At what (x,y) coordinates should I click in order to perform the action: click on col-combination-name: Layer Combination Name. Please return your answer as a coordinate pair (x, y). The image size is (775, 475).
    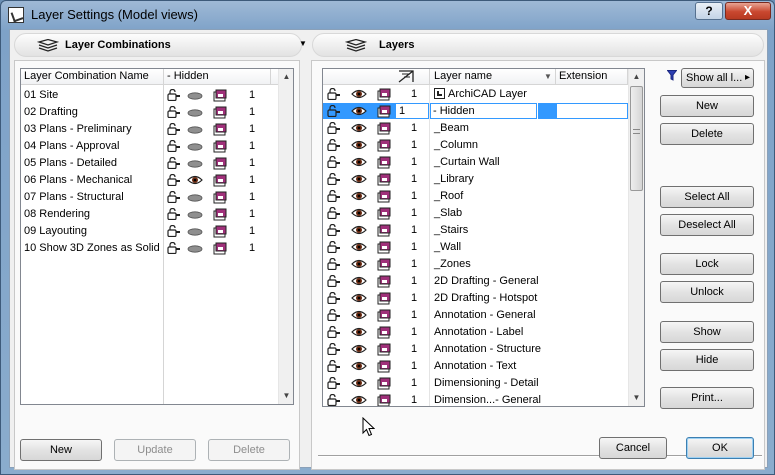
    Looking at the image, I should click on (86, 76).